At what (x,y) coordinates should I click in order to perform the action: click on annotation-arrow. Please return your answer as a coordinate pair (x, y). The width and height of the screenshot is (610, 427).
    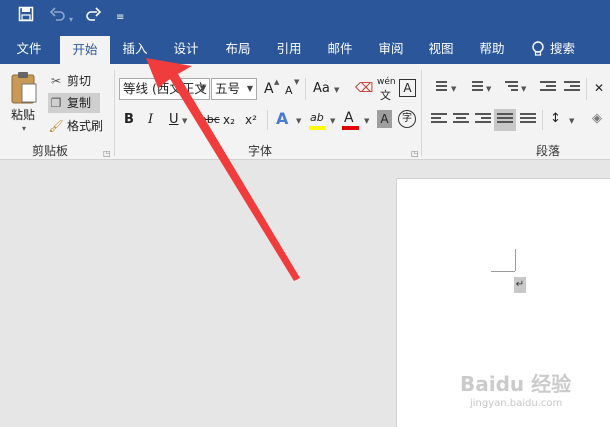
    Looking at the image, I should click on (223, 169).